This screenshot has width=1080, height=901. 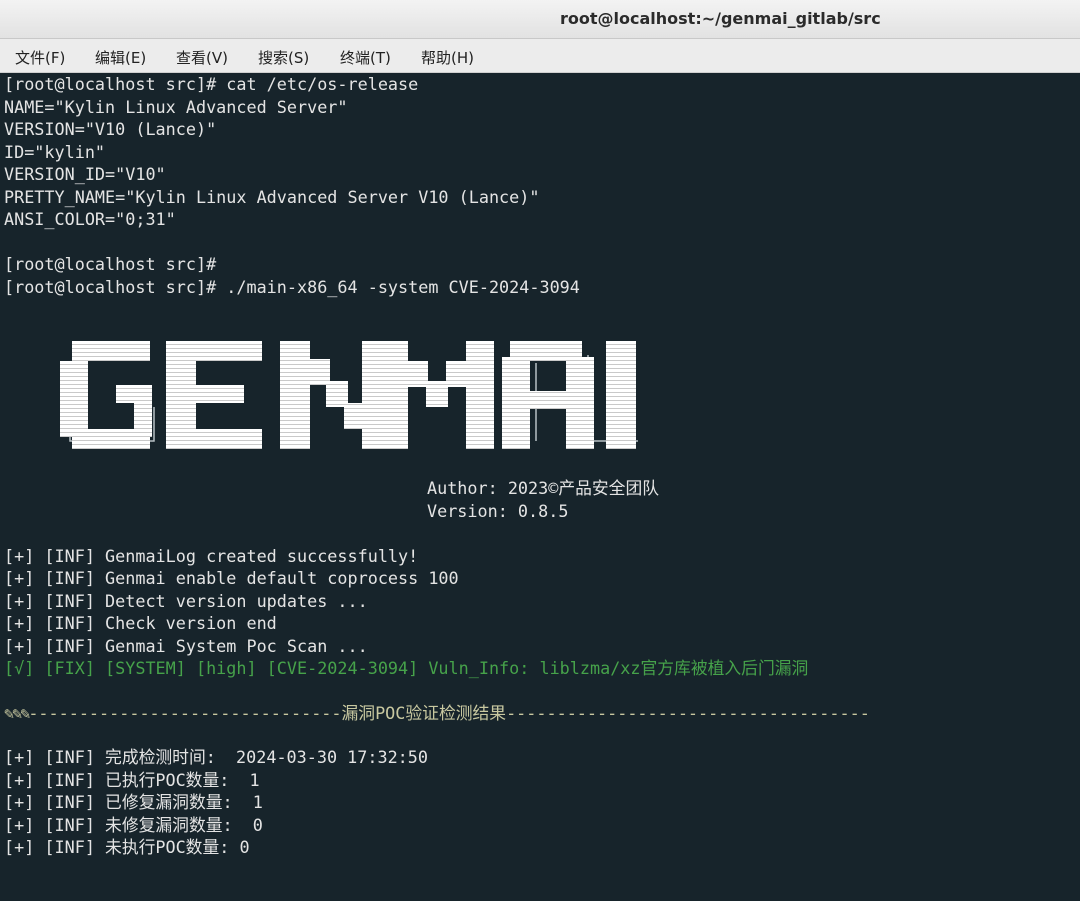 What do you see at coordinates (720, 18) in the screenshot?
I see `window-title: root@localhost:~/genmai_gitlab/src` at bounding box center [720, 18].